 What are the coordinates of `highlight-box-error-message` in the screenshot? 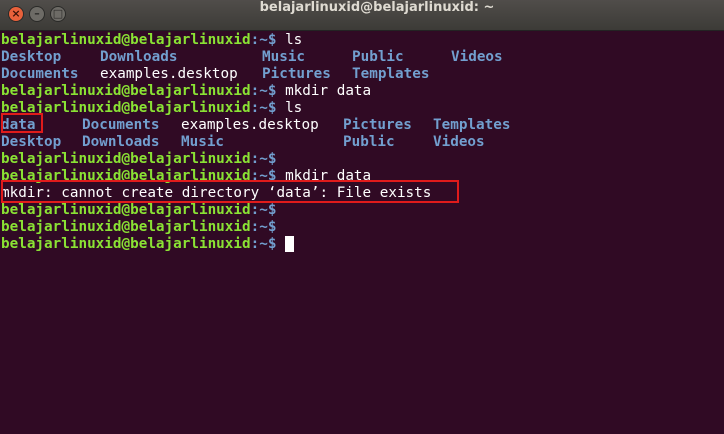 It's located at (230, 191).